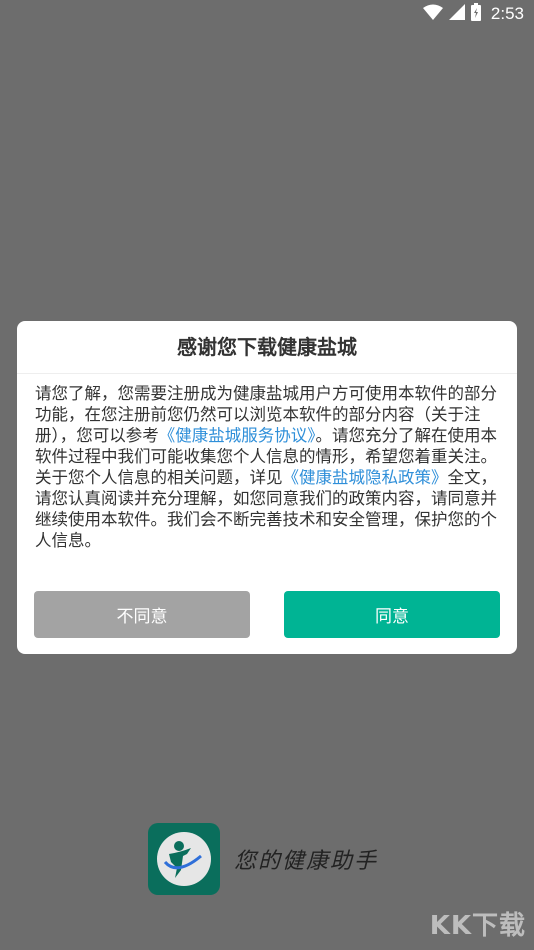 Image resolution: width=534 pixels, height=950 pixels. I want to click on body-text-3: 关于您个人信息的相关问题，详见, so click(159, 477).